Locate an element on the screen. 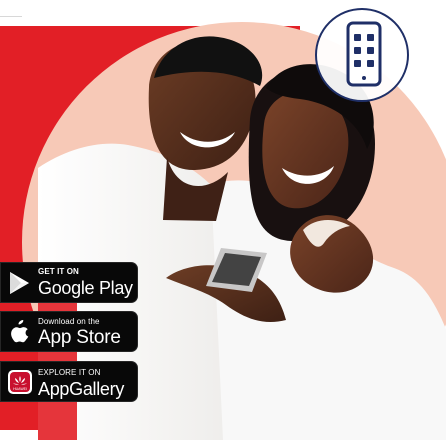 The image size is (446, 440). mobile-phone-app-grid-icon is located at coordinates (364, 54).